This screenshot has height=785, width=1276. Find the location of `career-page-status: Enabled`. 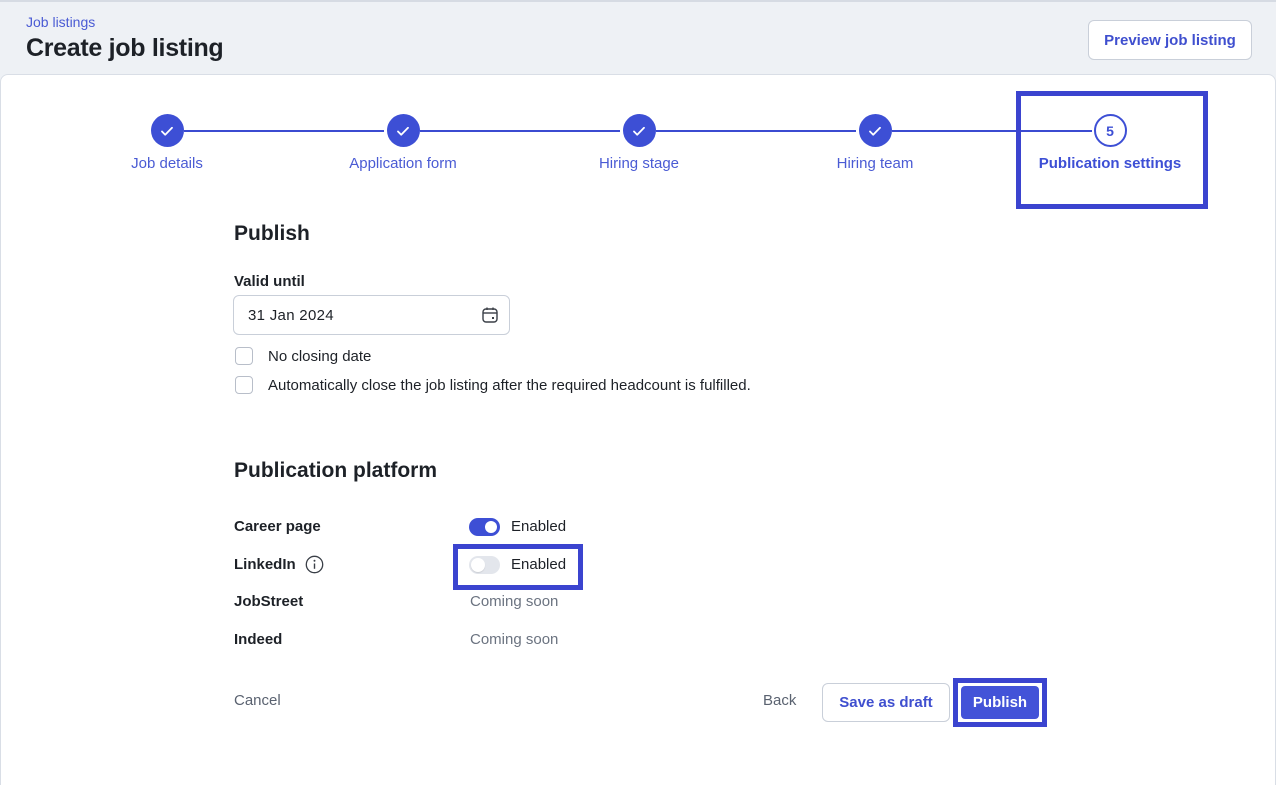

career-page-status: Enabled is located at coordinates (539, 526).